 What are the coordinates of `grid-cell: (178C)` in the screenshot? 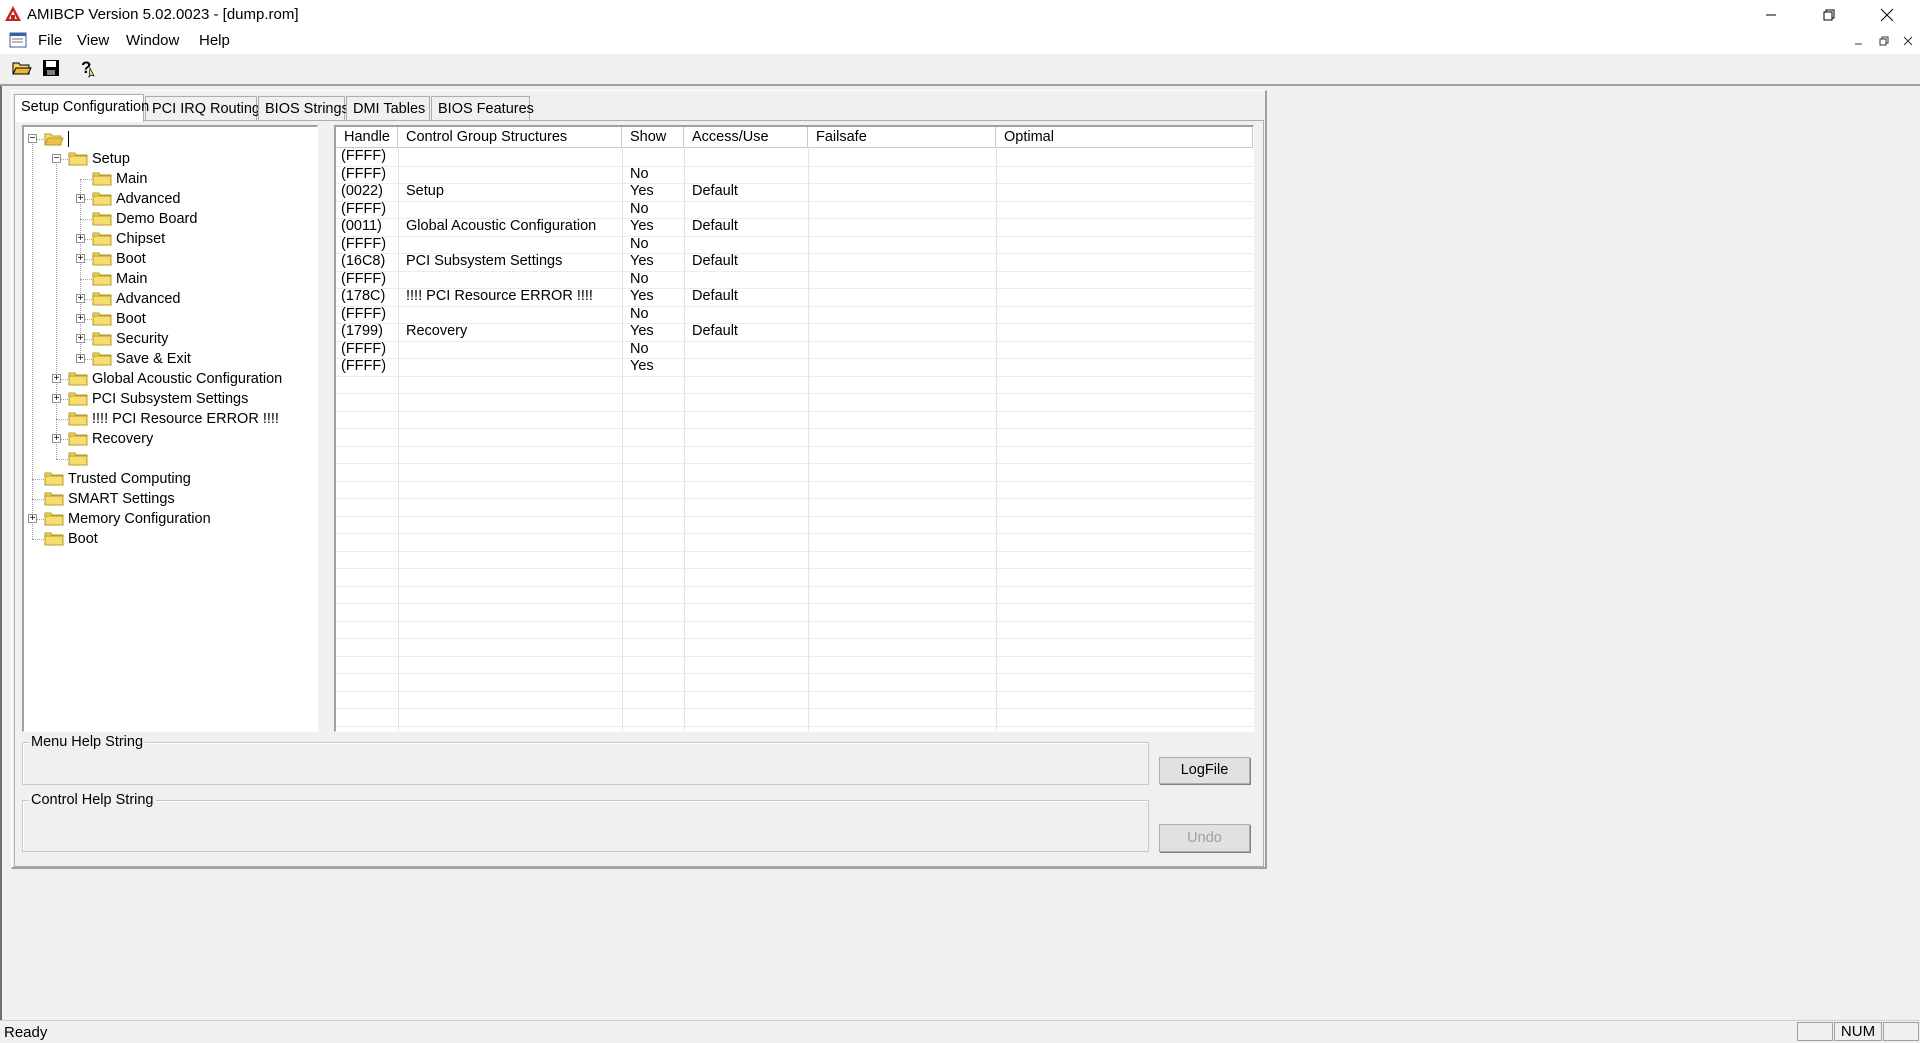 It's located at (363, 296).